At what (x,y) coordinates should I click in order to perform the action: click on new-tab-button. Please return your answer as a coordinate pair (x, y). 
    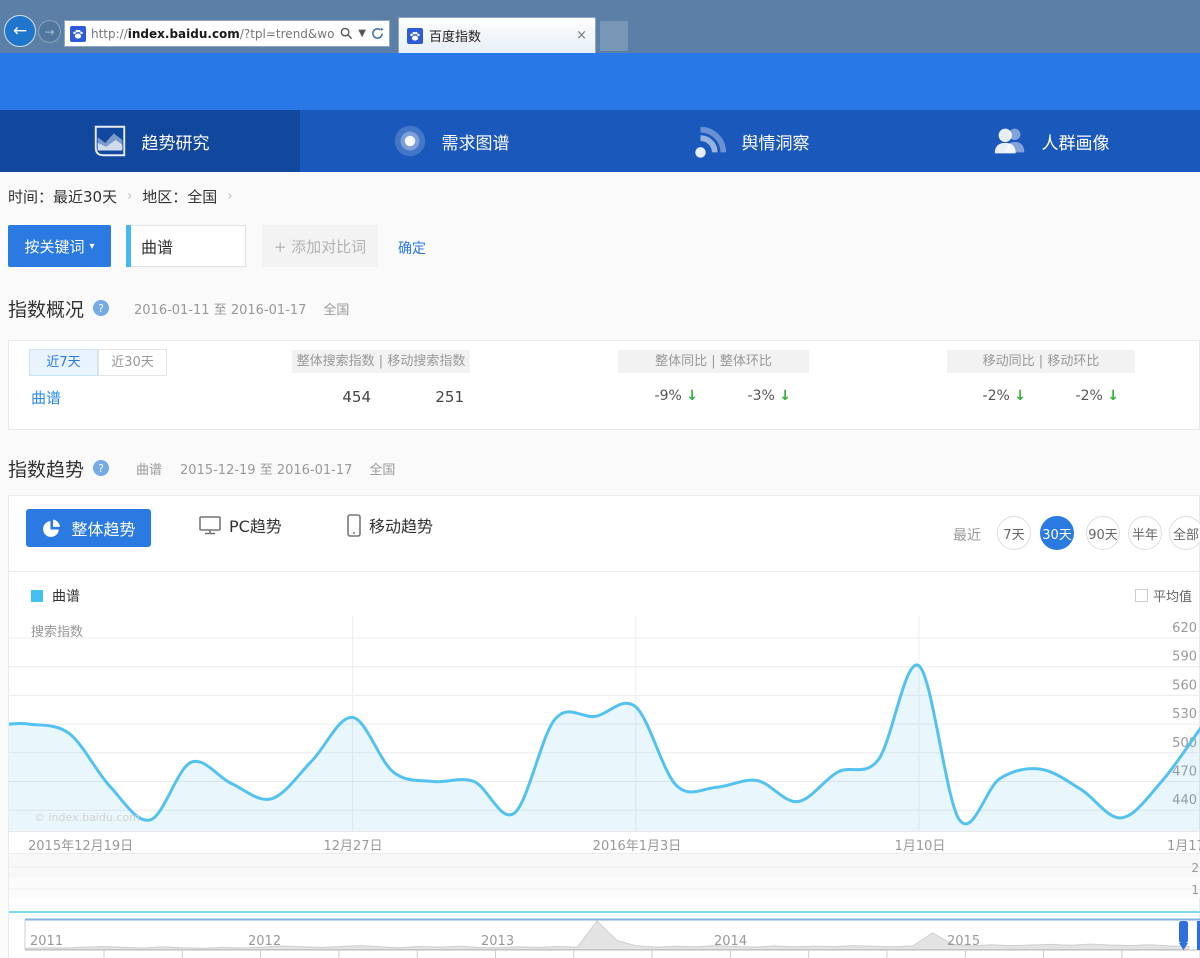
    Looking at the image, I should click on (614, 36).